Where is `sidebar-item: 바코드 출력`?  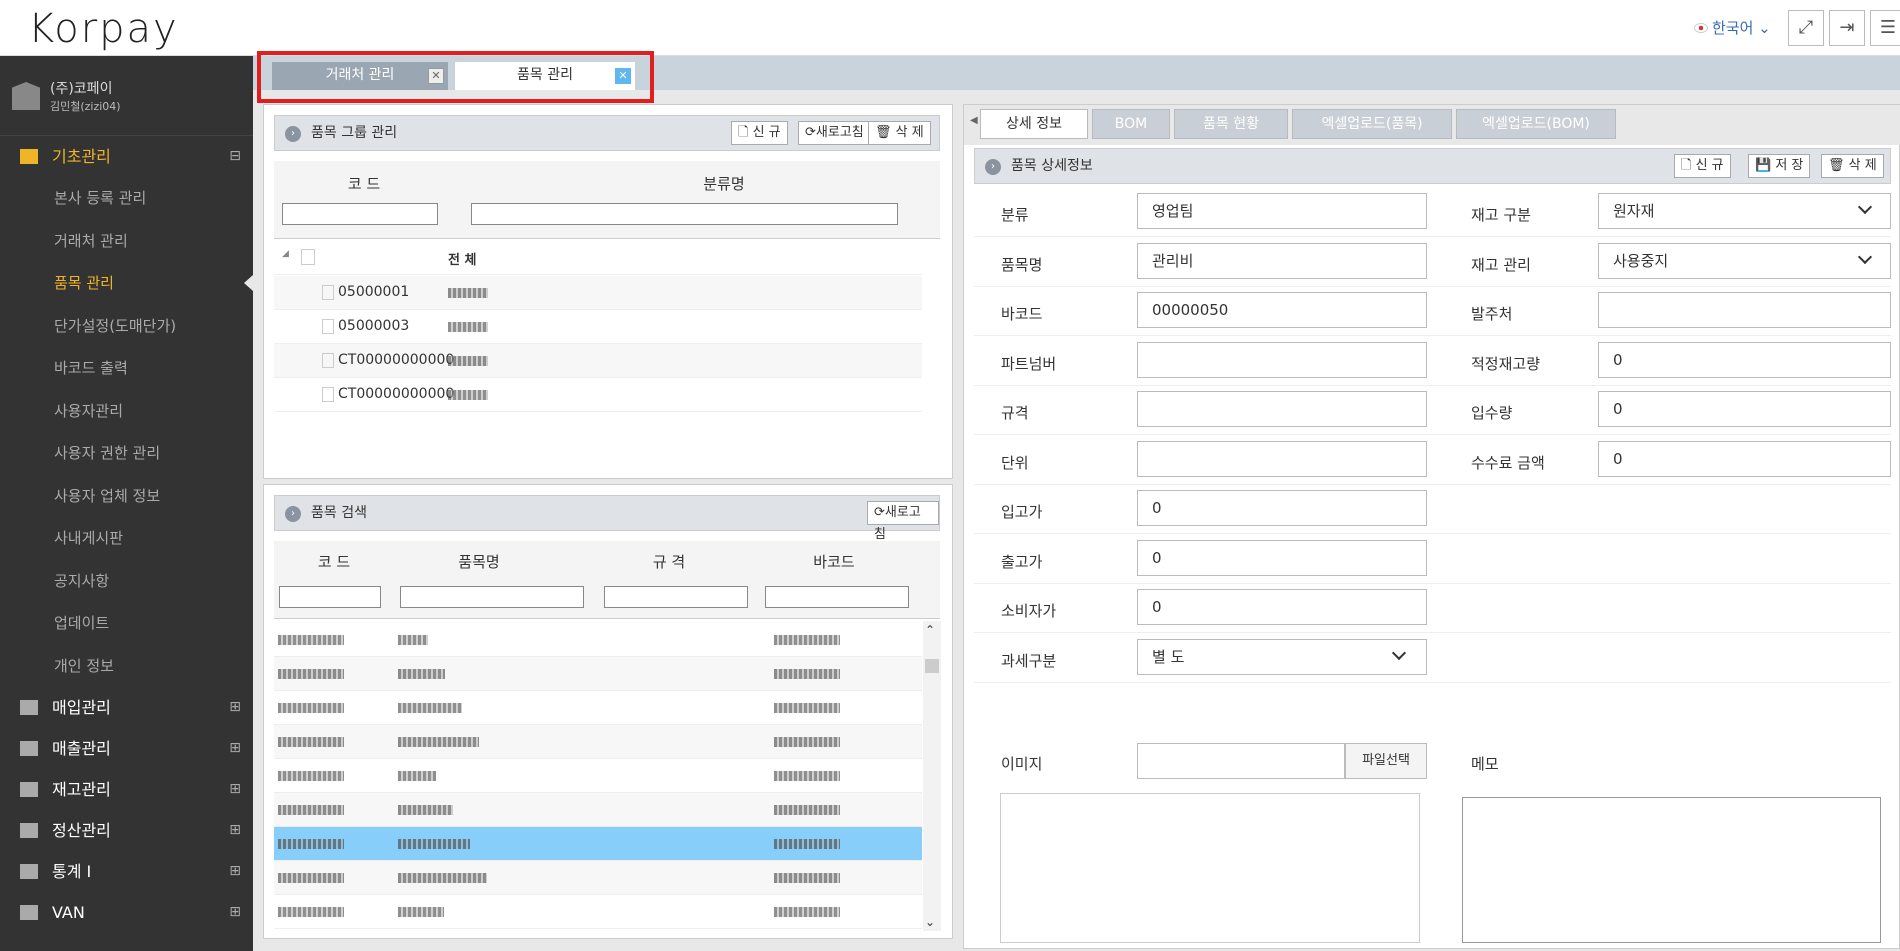 sidebar-item: 바코드 출력 is located at coordinates (126, 368).